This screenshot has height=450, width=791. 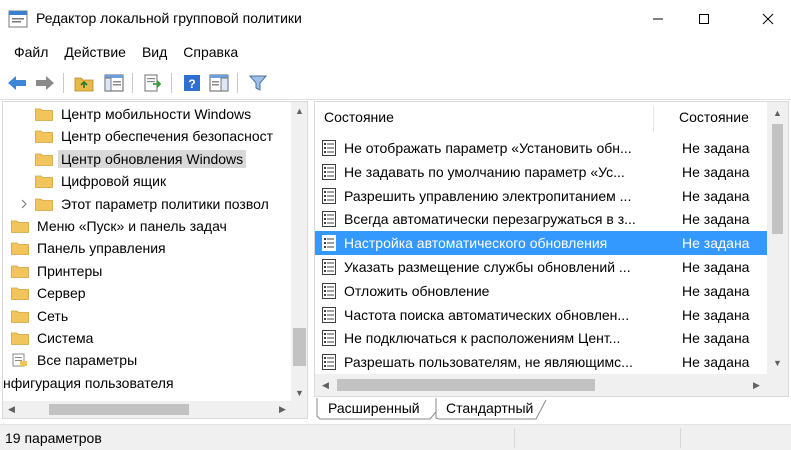 I want to click on tree-item: Этот параметр политики позвол, so click(x=145, y=204).